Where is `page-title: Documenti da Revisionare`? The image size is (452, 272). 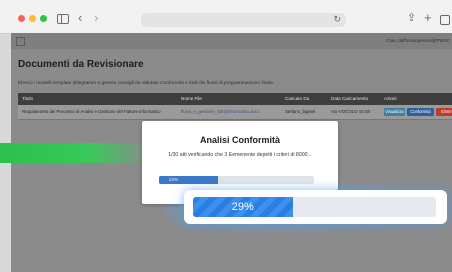
page-title: Documenti da Revisionare is located at coordinates (81, 64).